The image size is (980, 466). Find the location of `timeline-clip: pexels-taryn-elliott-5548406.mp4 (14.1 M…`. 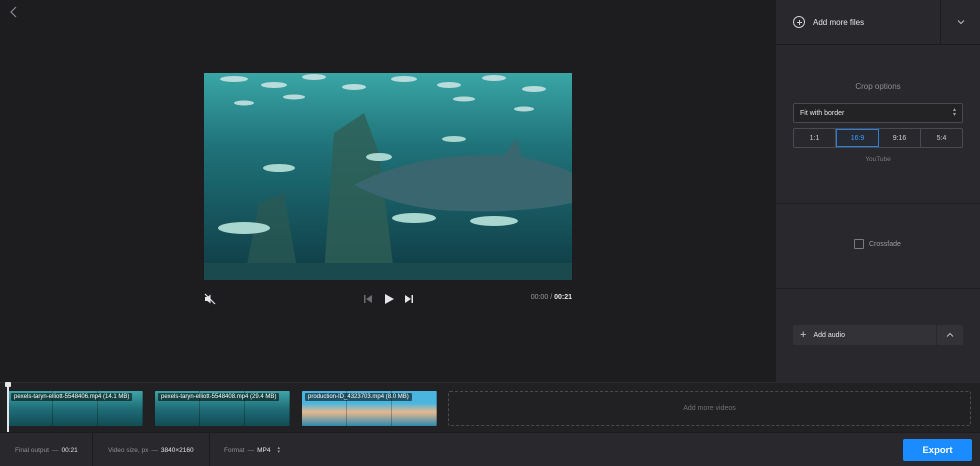

timeline-clip: pexels-taryn-elliott-5548406.mp4 (14.1 M… is located at coordinates (75, 408).